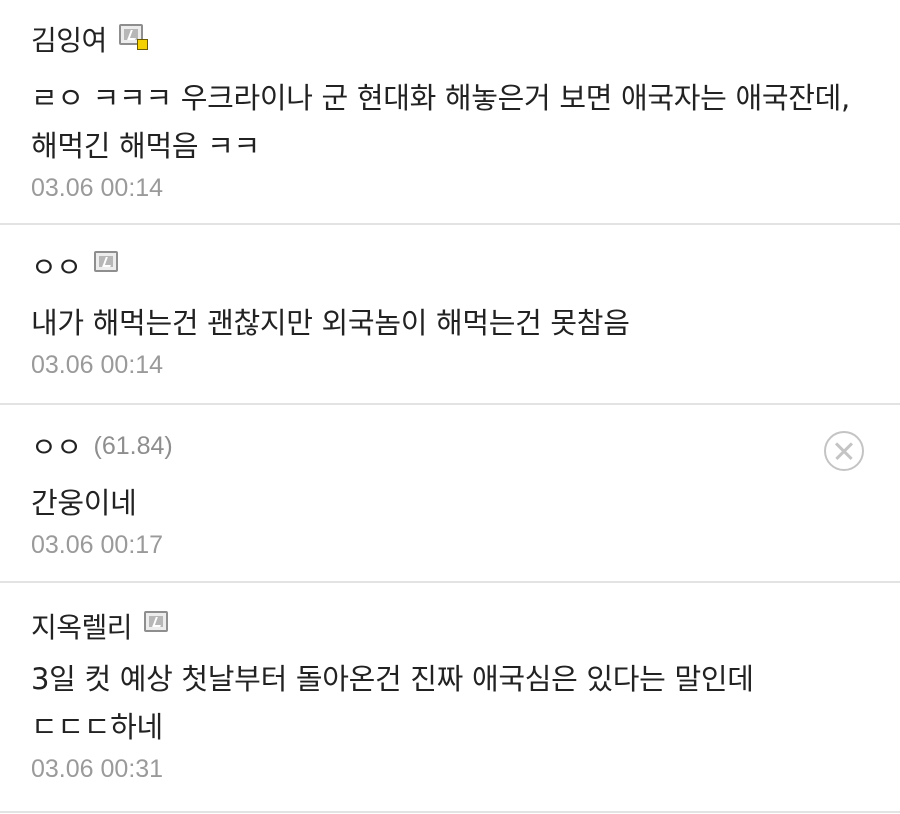 The width and height of the screenshot is (900, 814). Describe the element at coordinates (330, 323) in the screenshot. I see `comment-text: 내가 해먹는건 괜찮지만 외국놈이 해먹는건 못참음` at that location.